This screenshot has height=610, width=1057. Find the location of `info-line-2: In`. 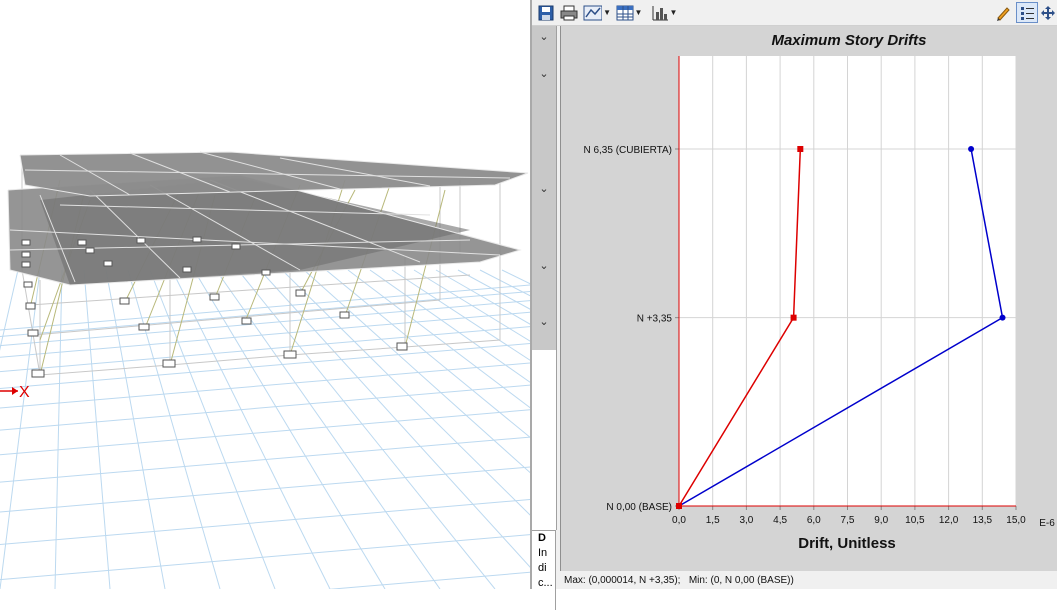

info-line-2: In is located at coordinates (543, 553).